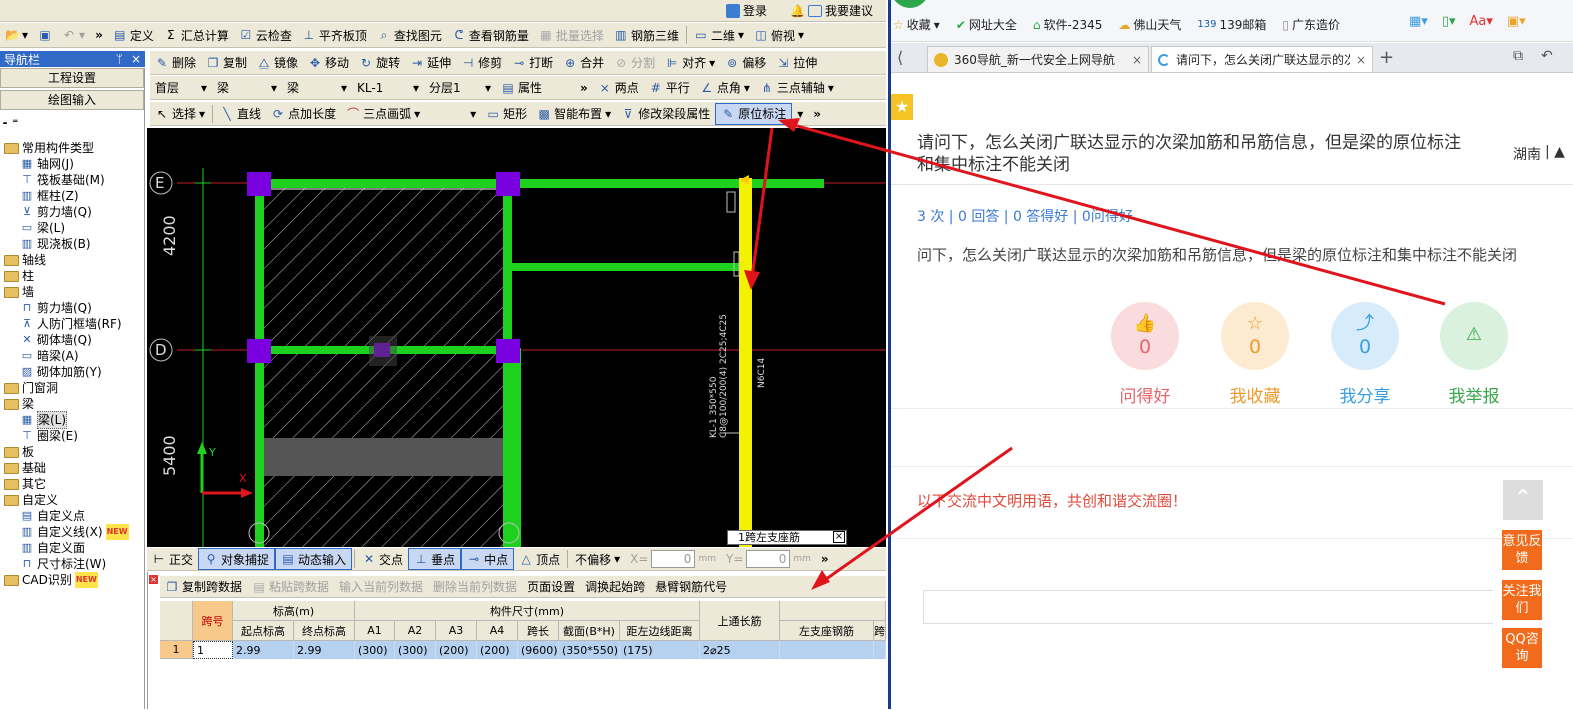 This screenshot has height=710, width=1573. I want to click on back-to-top-button: ⌃, so click(1523, 500).